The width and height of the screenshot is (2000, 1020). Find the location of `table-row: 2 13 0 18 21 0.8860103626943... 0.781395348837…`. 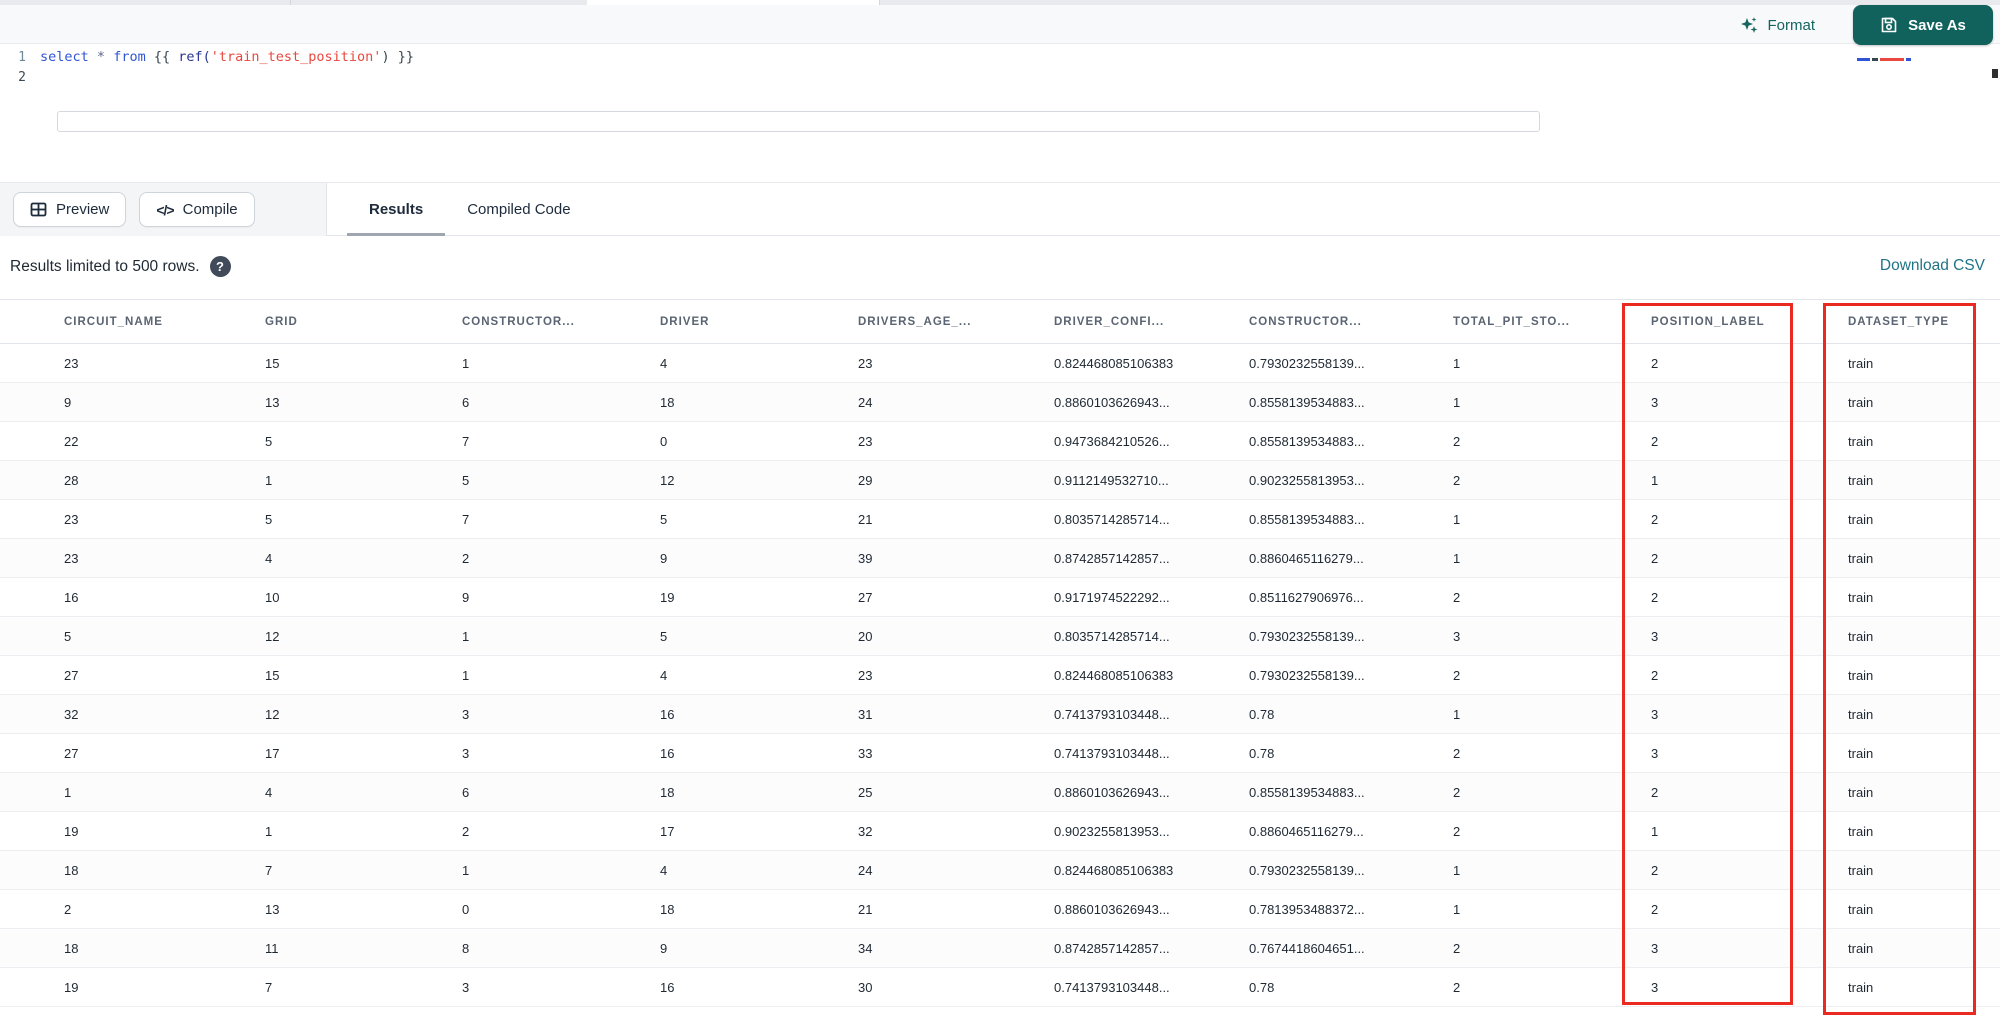

table-row: 2 13 0 18 21 0.8860103626943... 0.781395348837… is located at coordinates (1000, 909).